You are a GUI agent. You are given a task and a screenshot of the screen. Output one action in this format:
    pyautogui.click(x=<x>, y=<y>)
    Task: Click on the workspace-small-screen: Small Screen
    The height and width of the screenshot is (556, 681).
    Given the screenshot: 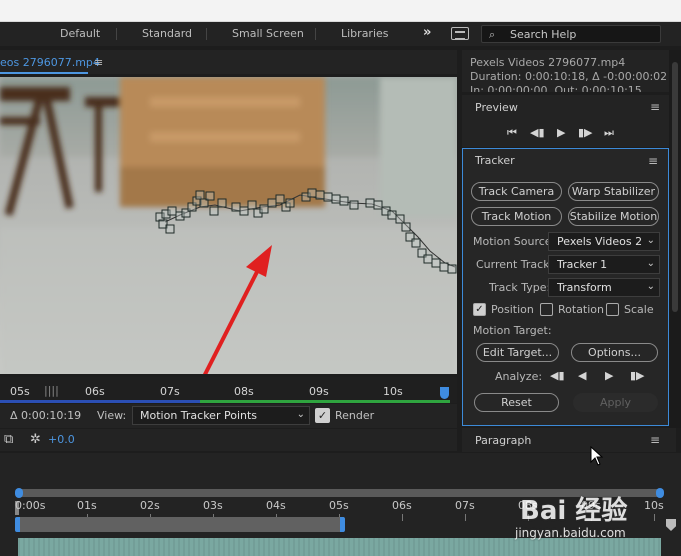 What is the action you would take?
    pyautogui.click(x=268, y=33)
    